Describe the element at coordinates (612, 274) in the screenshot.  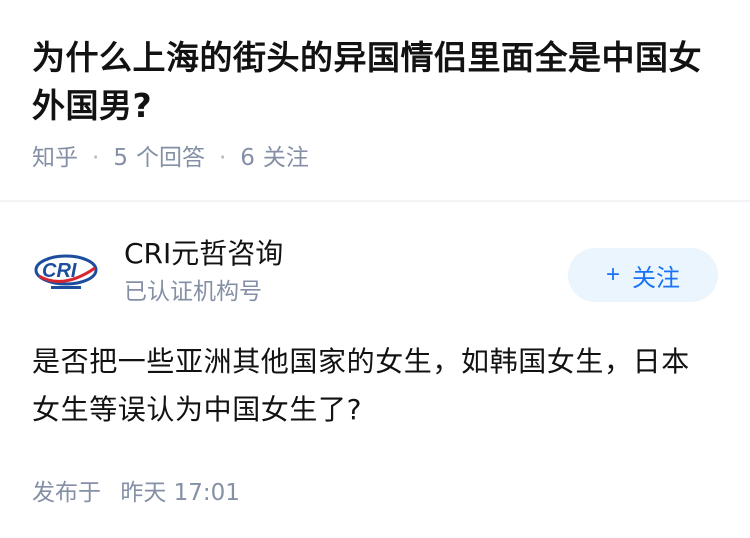
I see `plus-icon: +` at that location.